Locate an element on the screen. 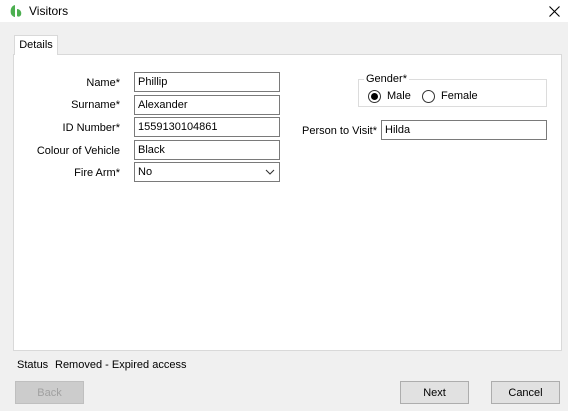 The height and width of the screenshot is (411, 568). vehicle-colour-label: Colour of Vehicle is located at coordinates (78, 151).